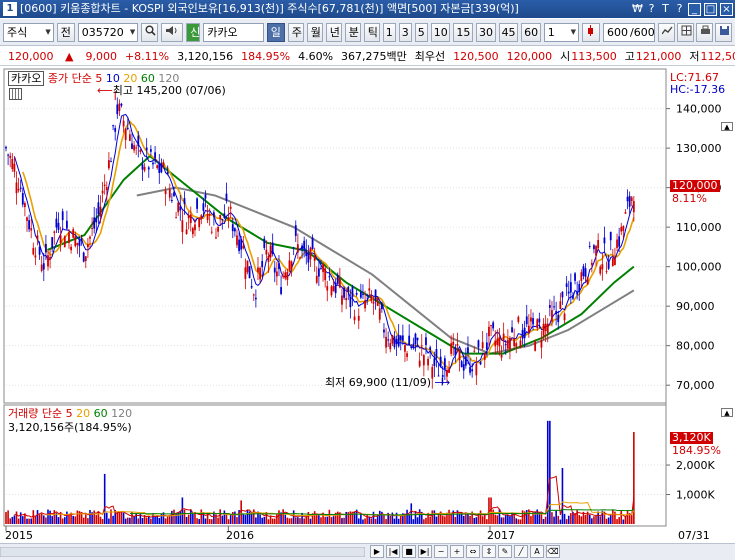  Describe the element at coordinates (393, 551) in the screenshot. I see `first-icon: |◀` at that location.